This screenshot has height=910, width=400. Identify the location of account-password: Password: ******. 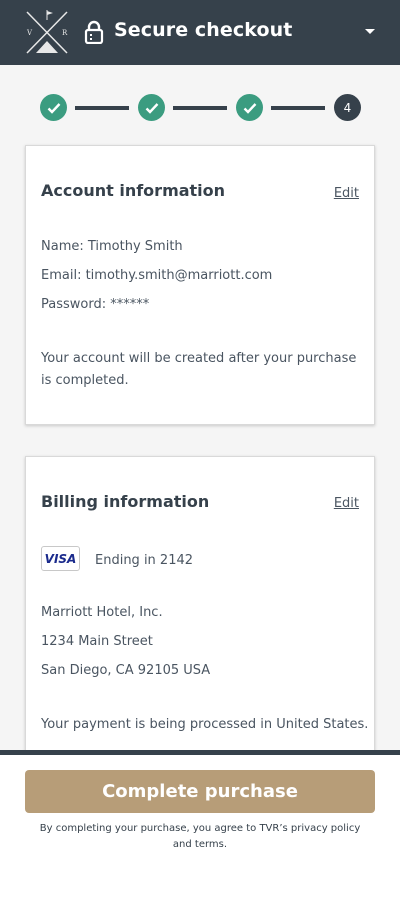
(95, 304).